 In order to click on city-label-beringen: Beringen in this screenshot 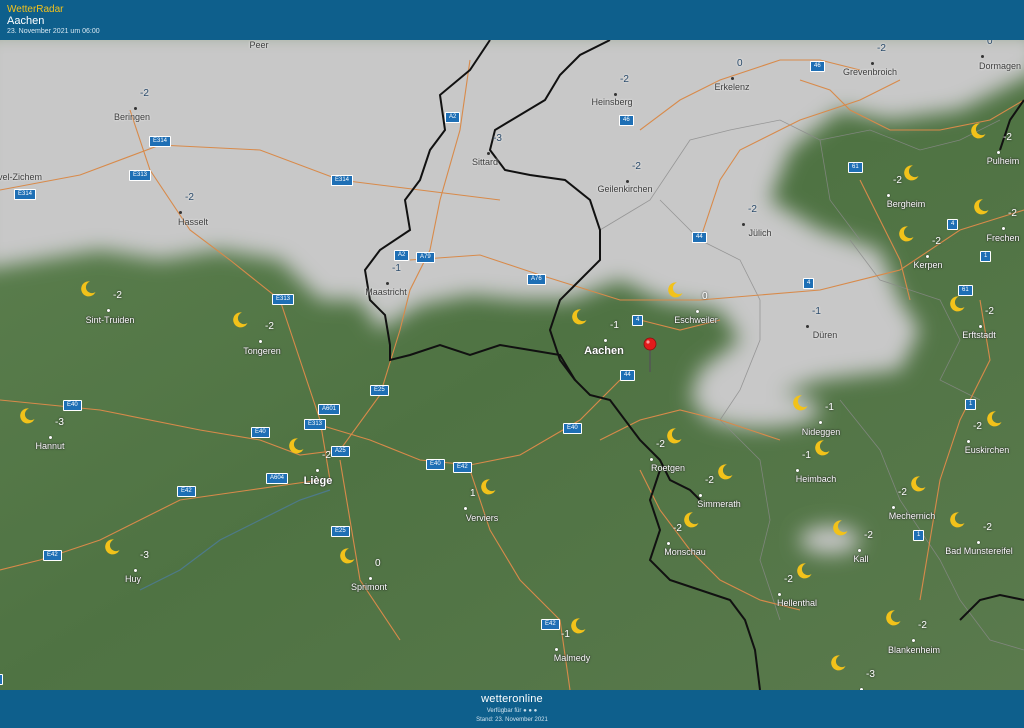, I will do `click(132, 117)`.